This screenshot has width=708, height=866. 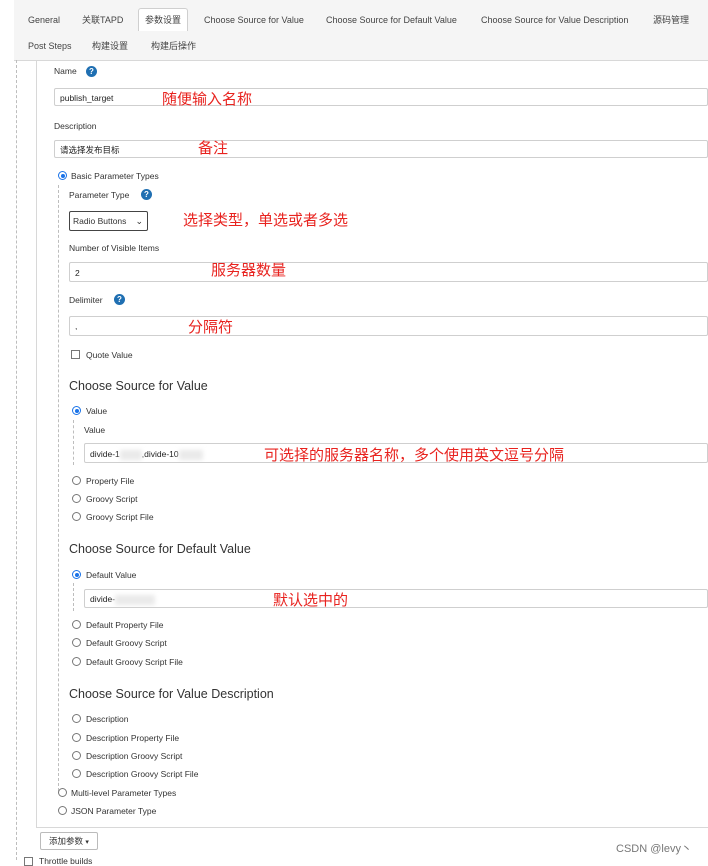 What do you see at coordinates (87, 842) in the screenshot?
I see `caret-down-icon: ▾` at bounding box center [87, 842].